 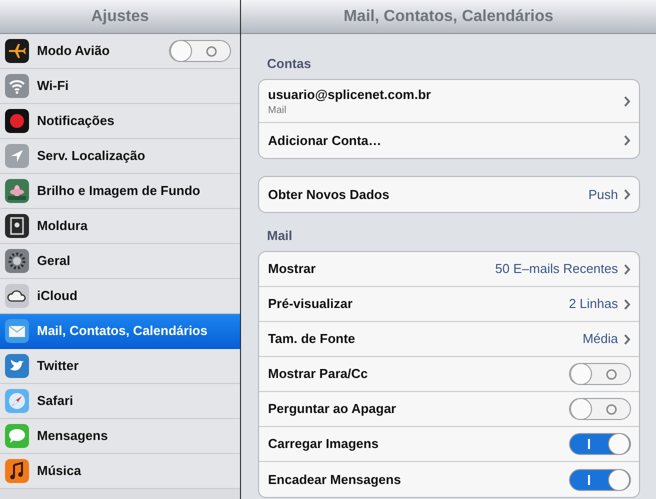 What do you see at coordinates (278, 110) in the screenshot?
I see `account-type: Mail` at bounding box center [278, 110].